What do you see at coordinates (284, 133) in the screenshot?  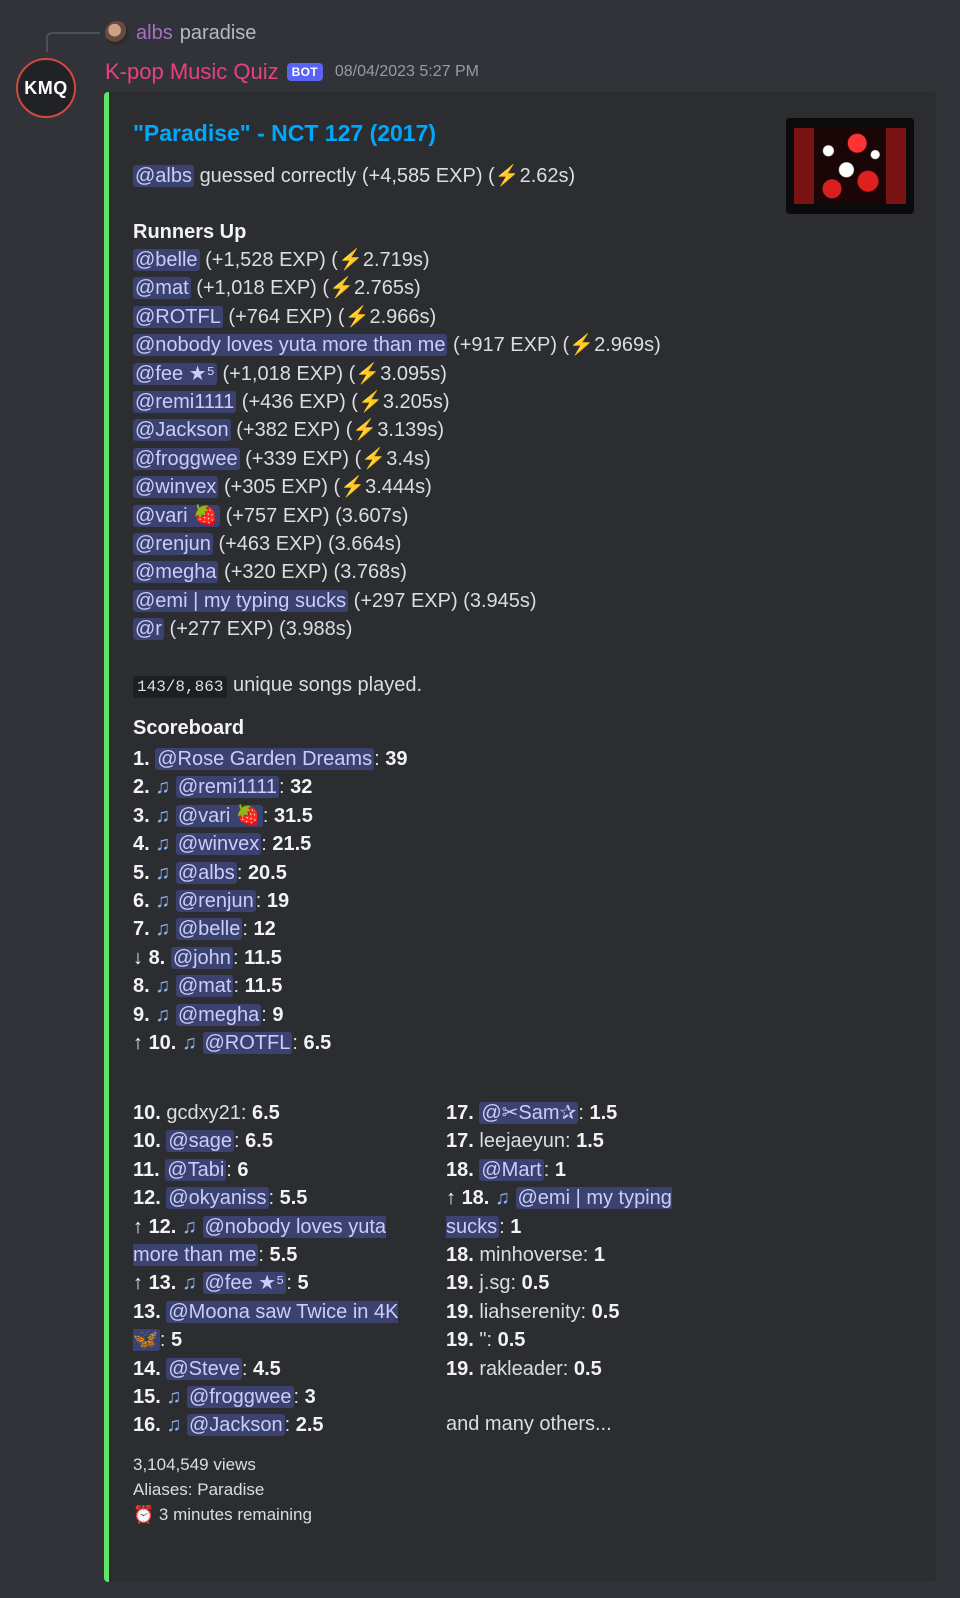 I see `embed-title: "Paradise" - NCT 127 (2017)` at bounding box center [284, 133].